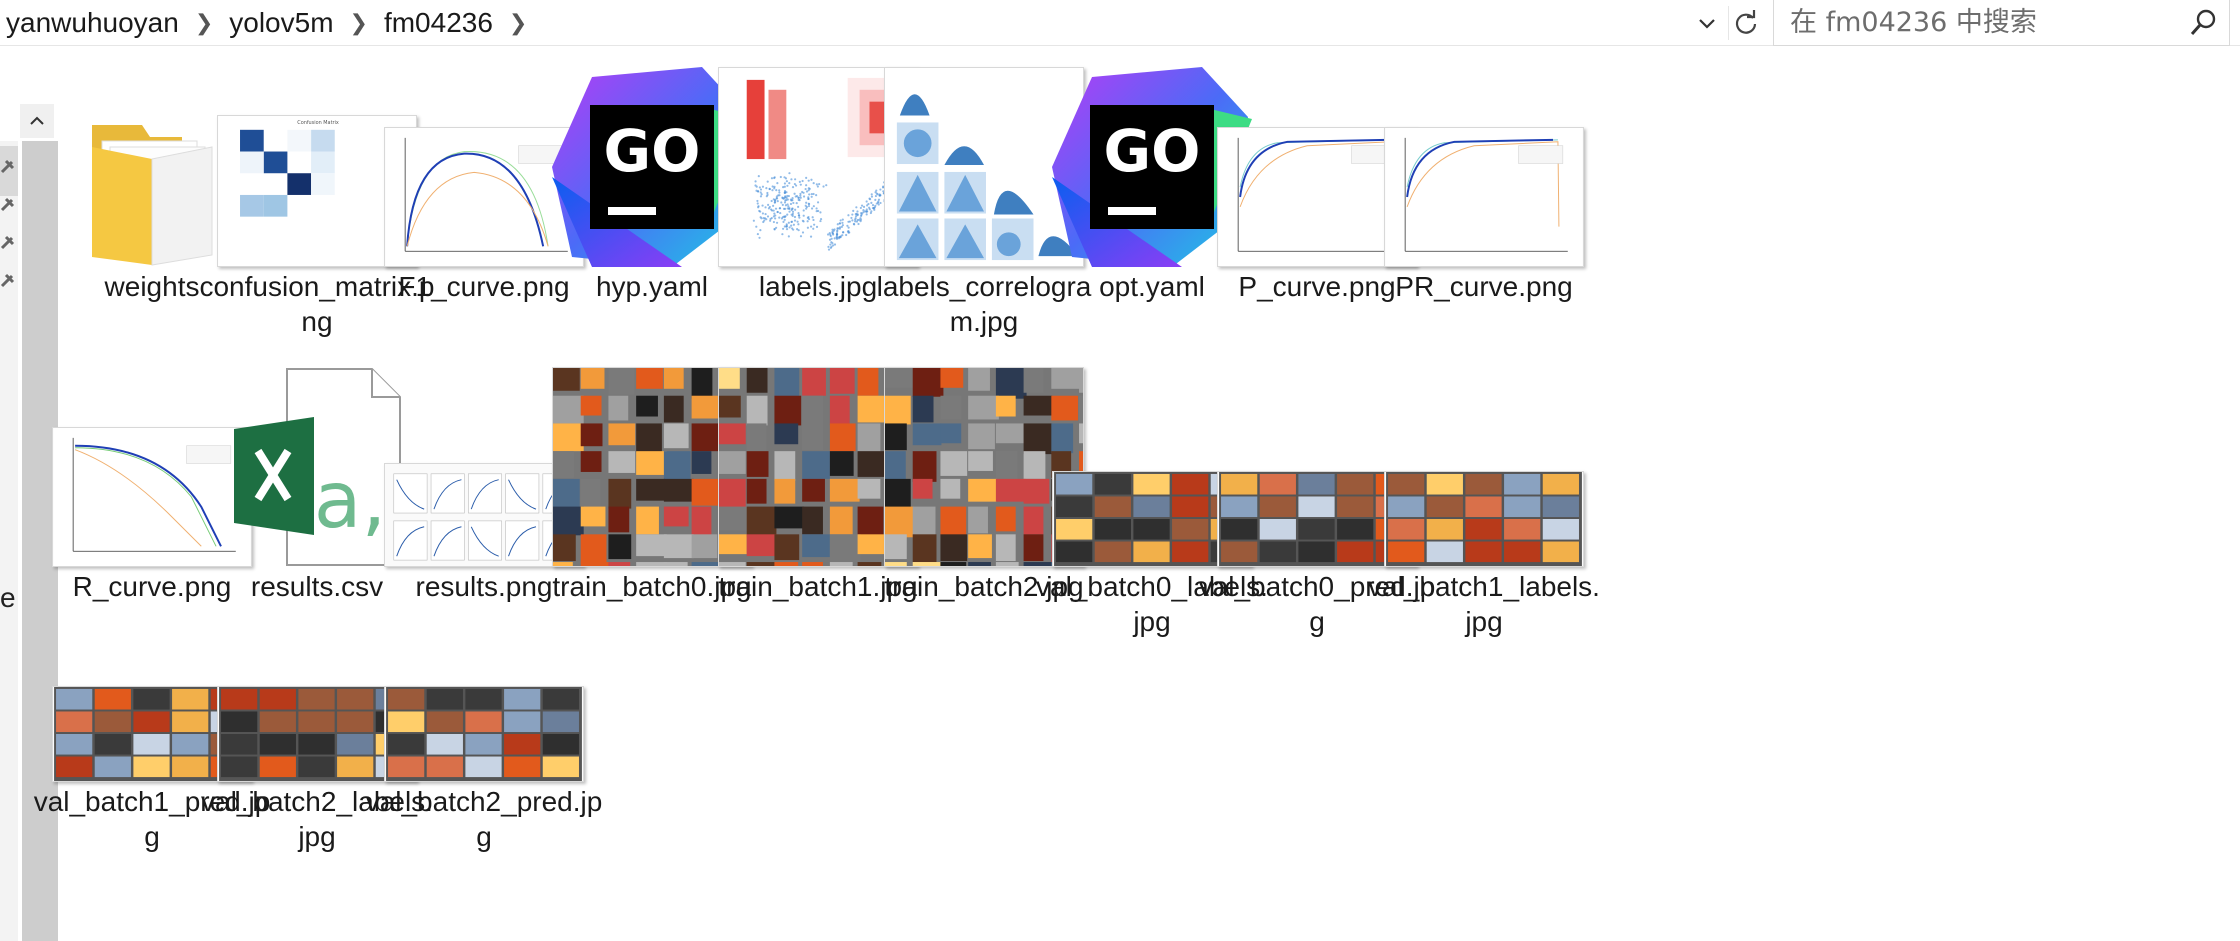 The width and height of the screenshot is (2240, 941). I want to click on search-icon, so click(2203, 23).